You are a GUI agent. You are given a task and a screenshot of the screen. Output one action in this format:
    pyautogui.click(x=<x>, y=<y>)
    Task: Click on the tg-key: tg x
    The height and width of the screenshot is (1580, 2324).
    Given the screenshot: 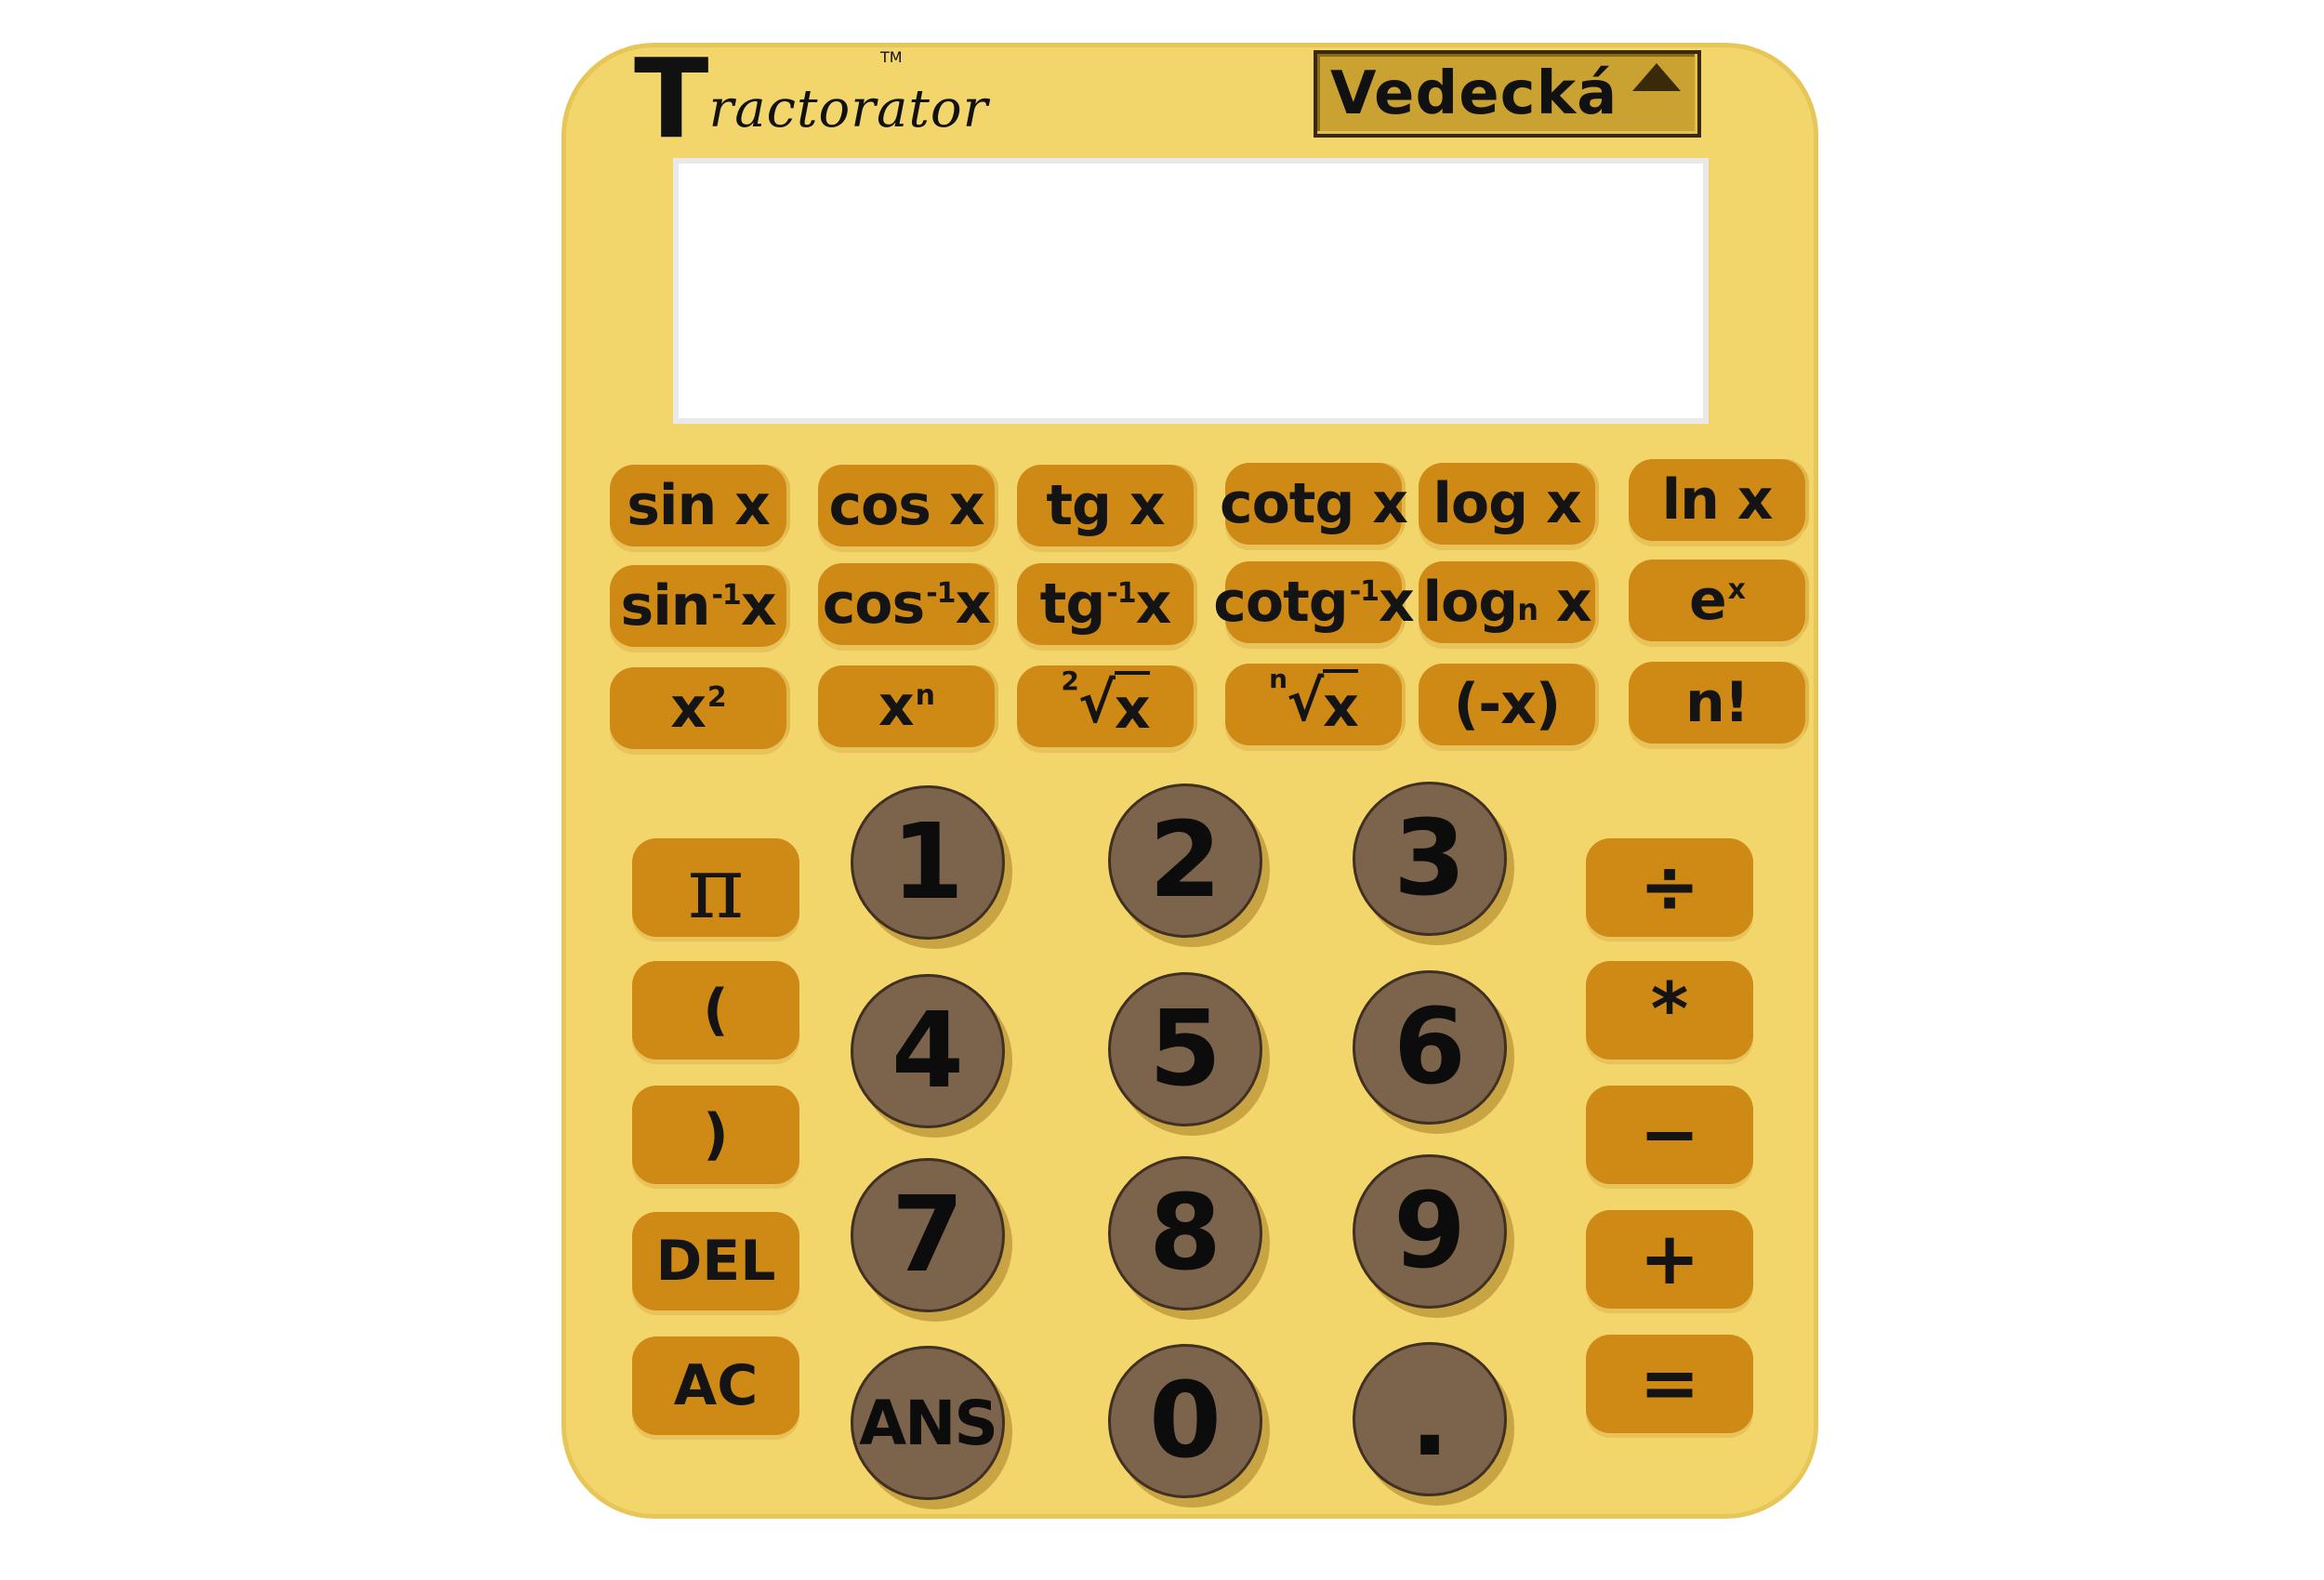 What is the action you would take?
    pyautogui.click(x=1105, y=505)
    